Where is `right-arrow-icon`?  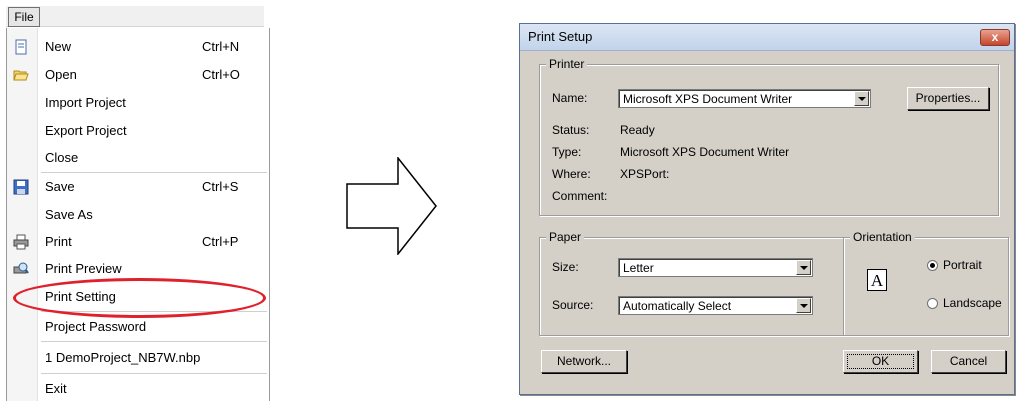 right-arrow-icon is located at coordinates (391, 206).